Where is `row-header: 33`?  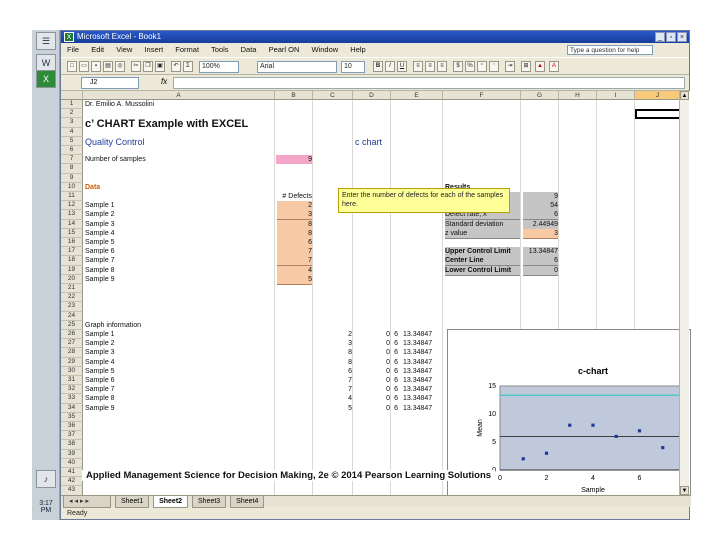 row-header: 33 is located at coordinates (72, 399).